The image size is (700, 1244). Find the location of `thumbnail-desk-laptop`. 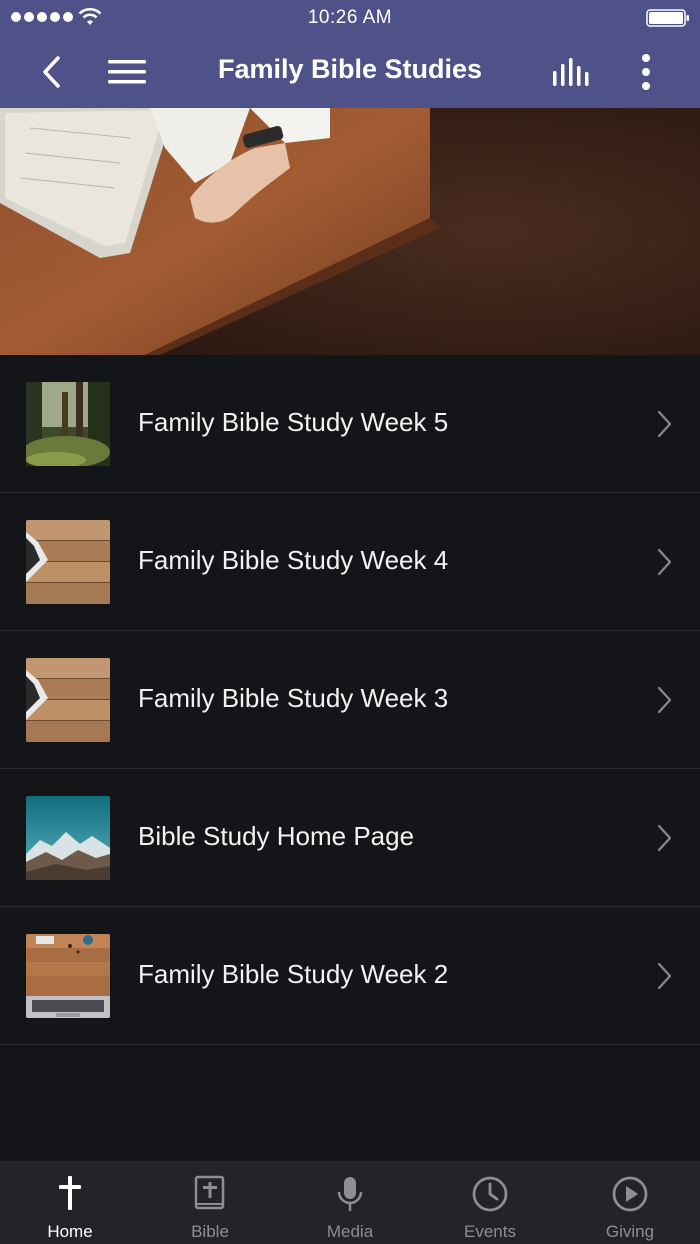

thumbnail-desk-laptop is located at coordinates (68, 976).